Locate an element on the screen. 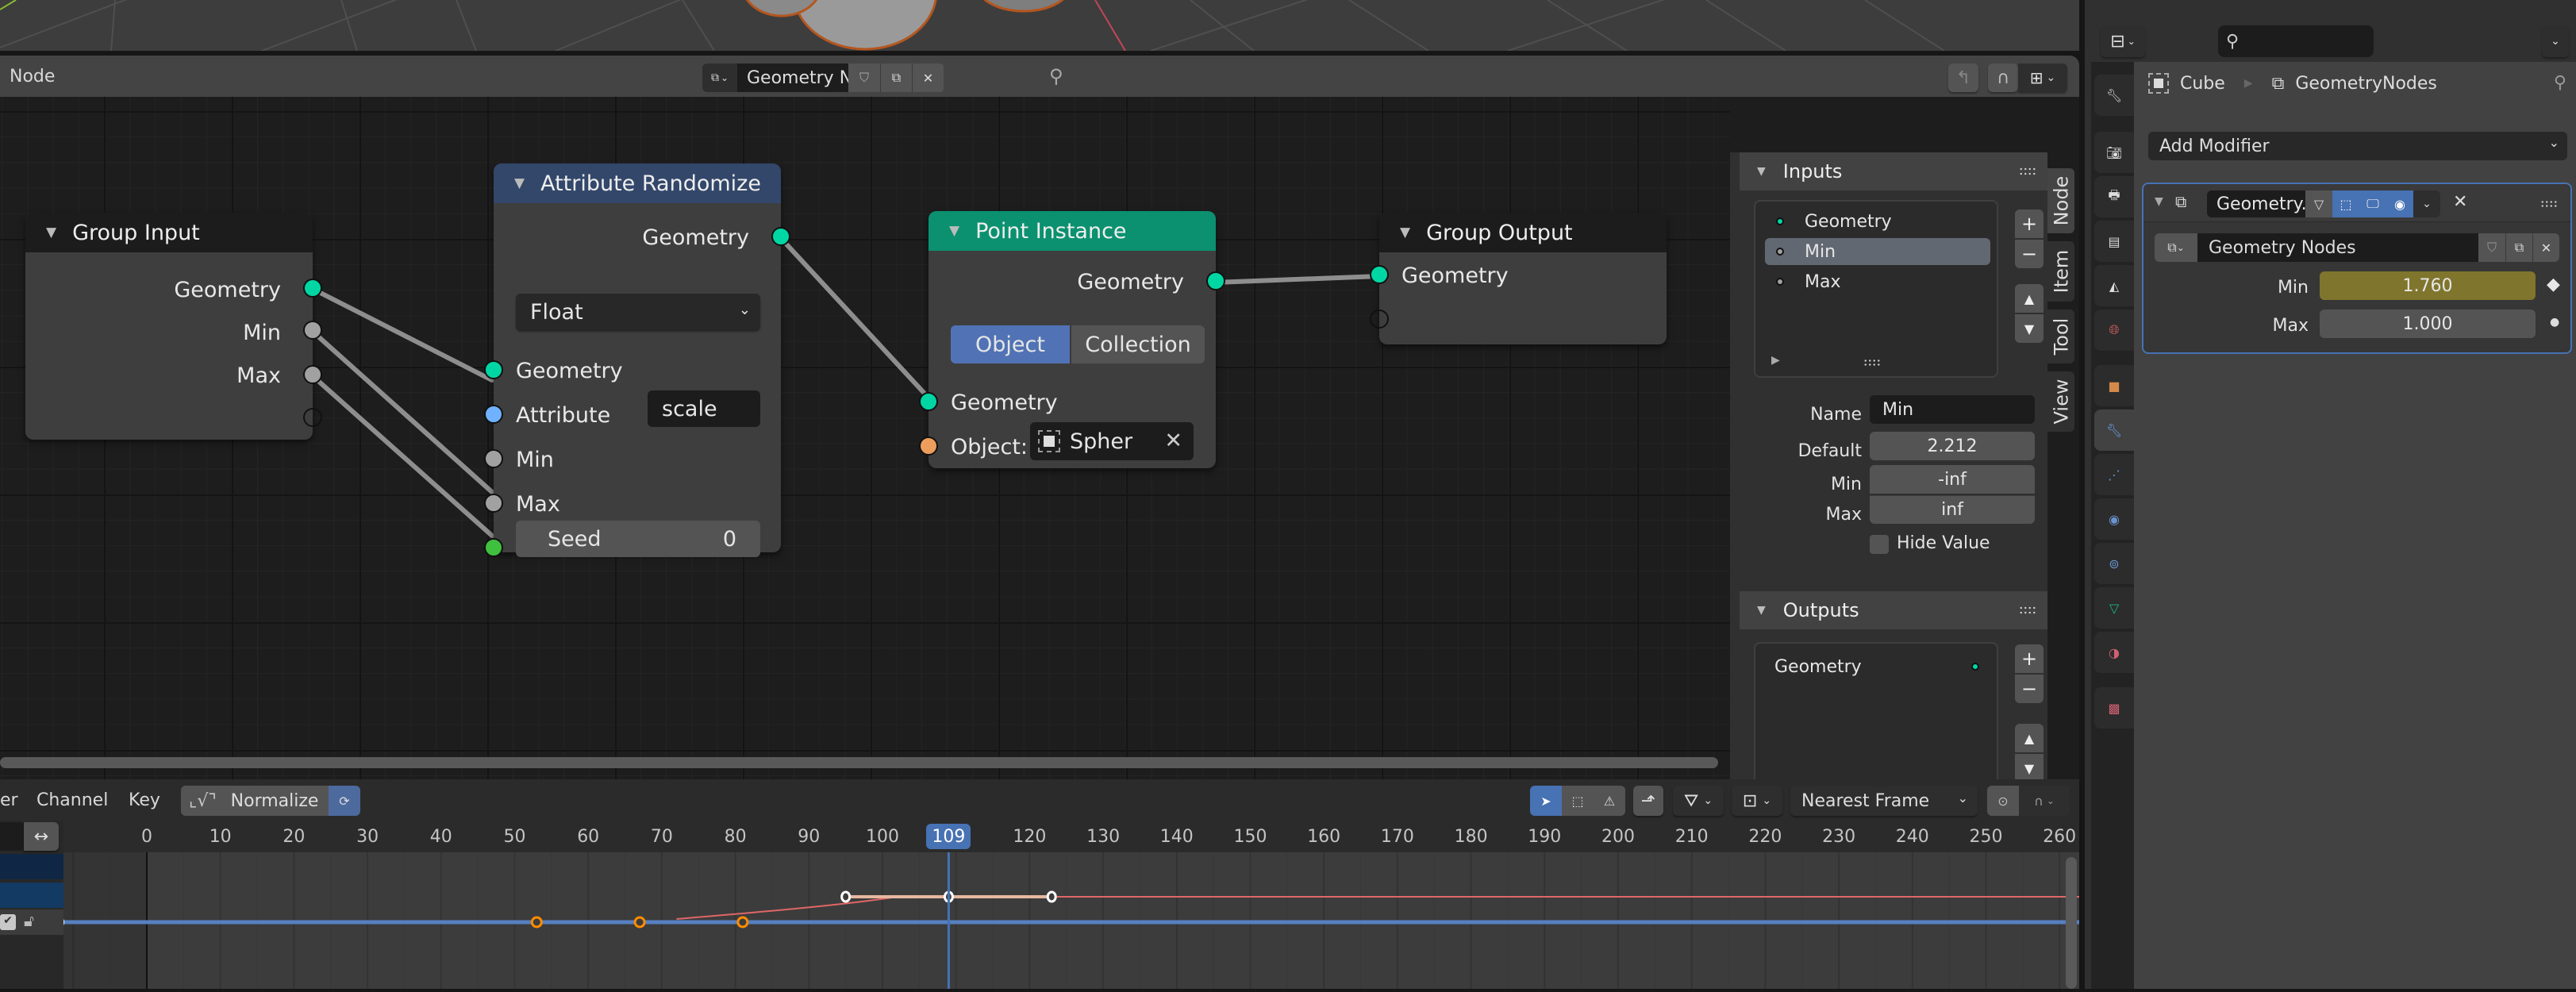 Image resolution: width=2576 pixels, height=992 pixels. only-errors-button: ⚠ is located at coordinates (1609, 801).